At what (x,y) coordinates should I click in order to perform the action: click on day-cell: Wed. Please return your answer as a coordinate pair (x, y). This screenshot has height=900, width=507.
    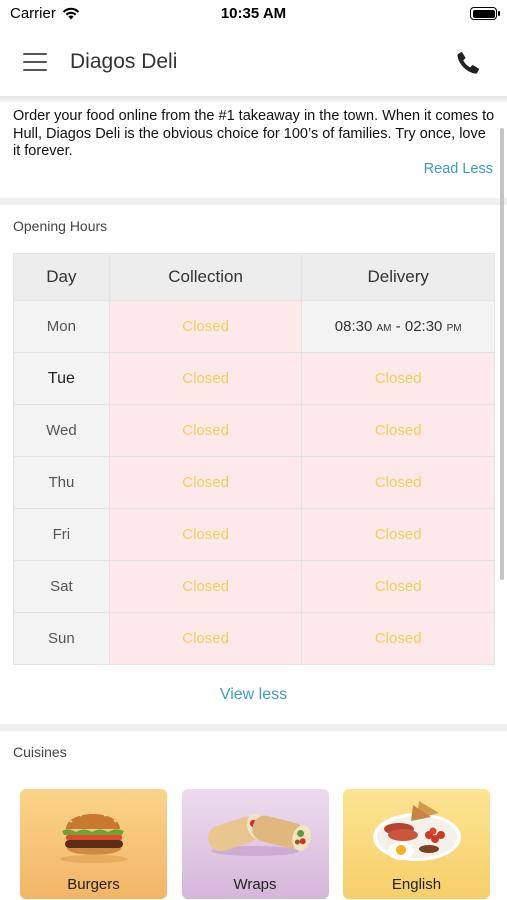
    Looking at the image, I should click on (61, 430).